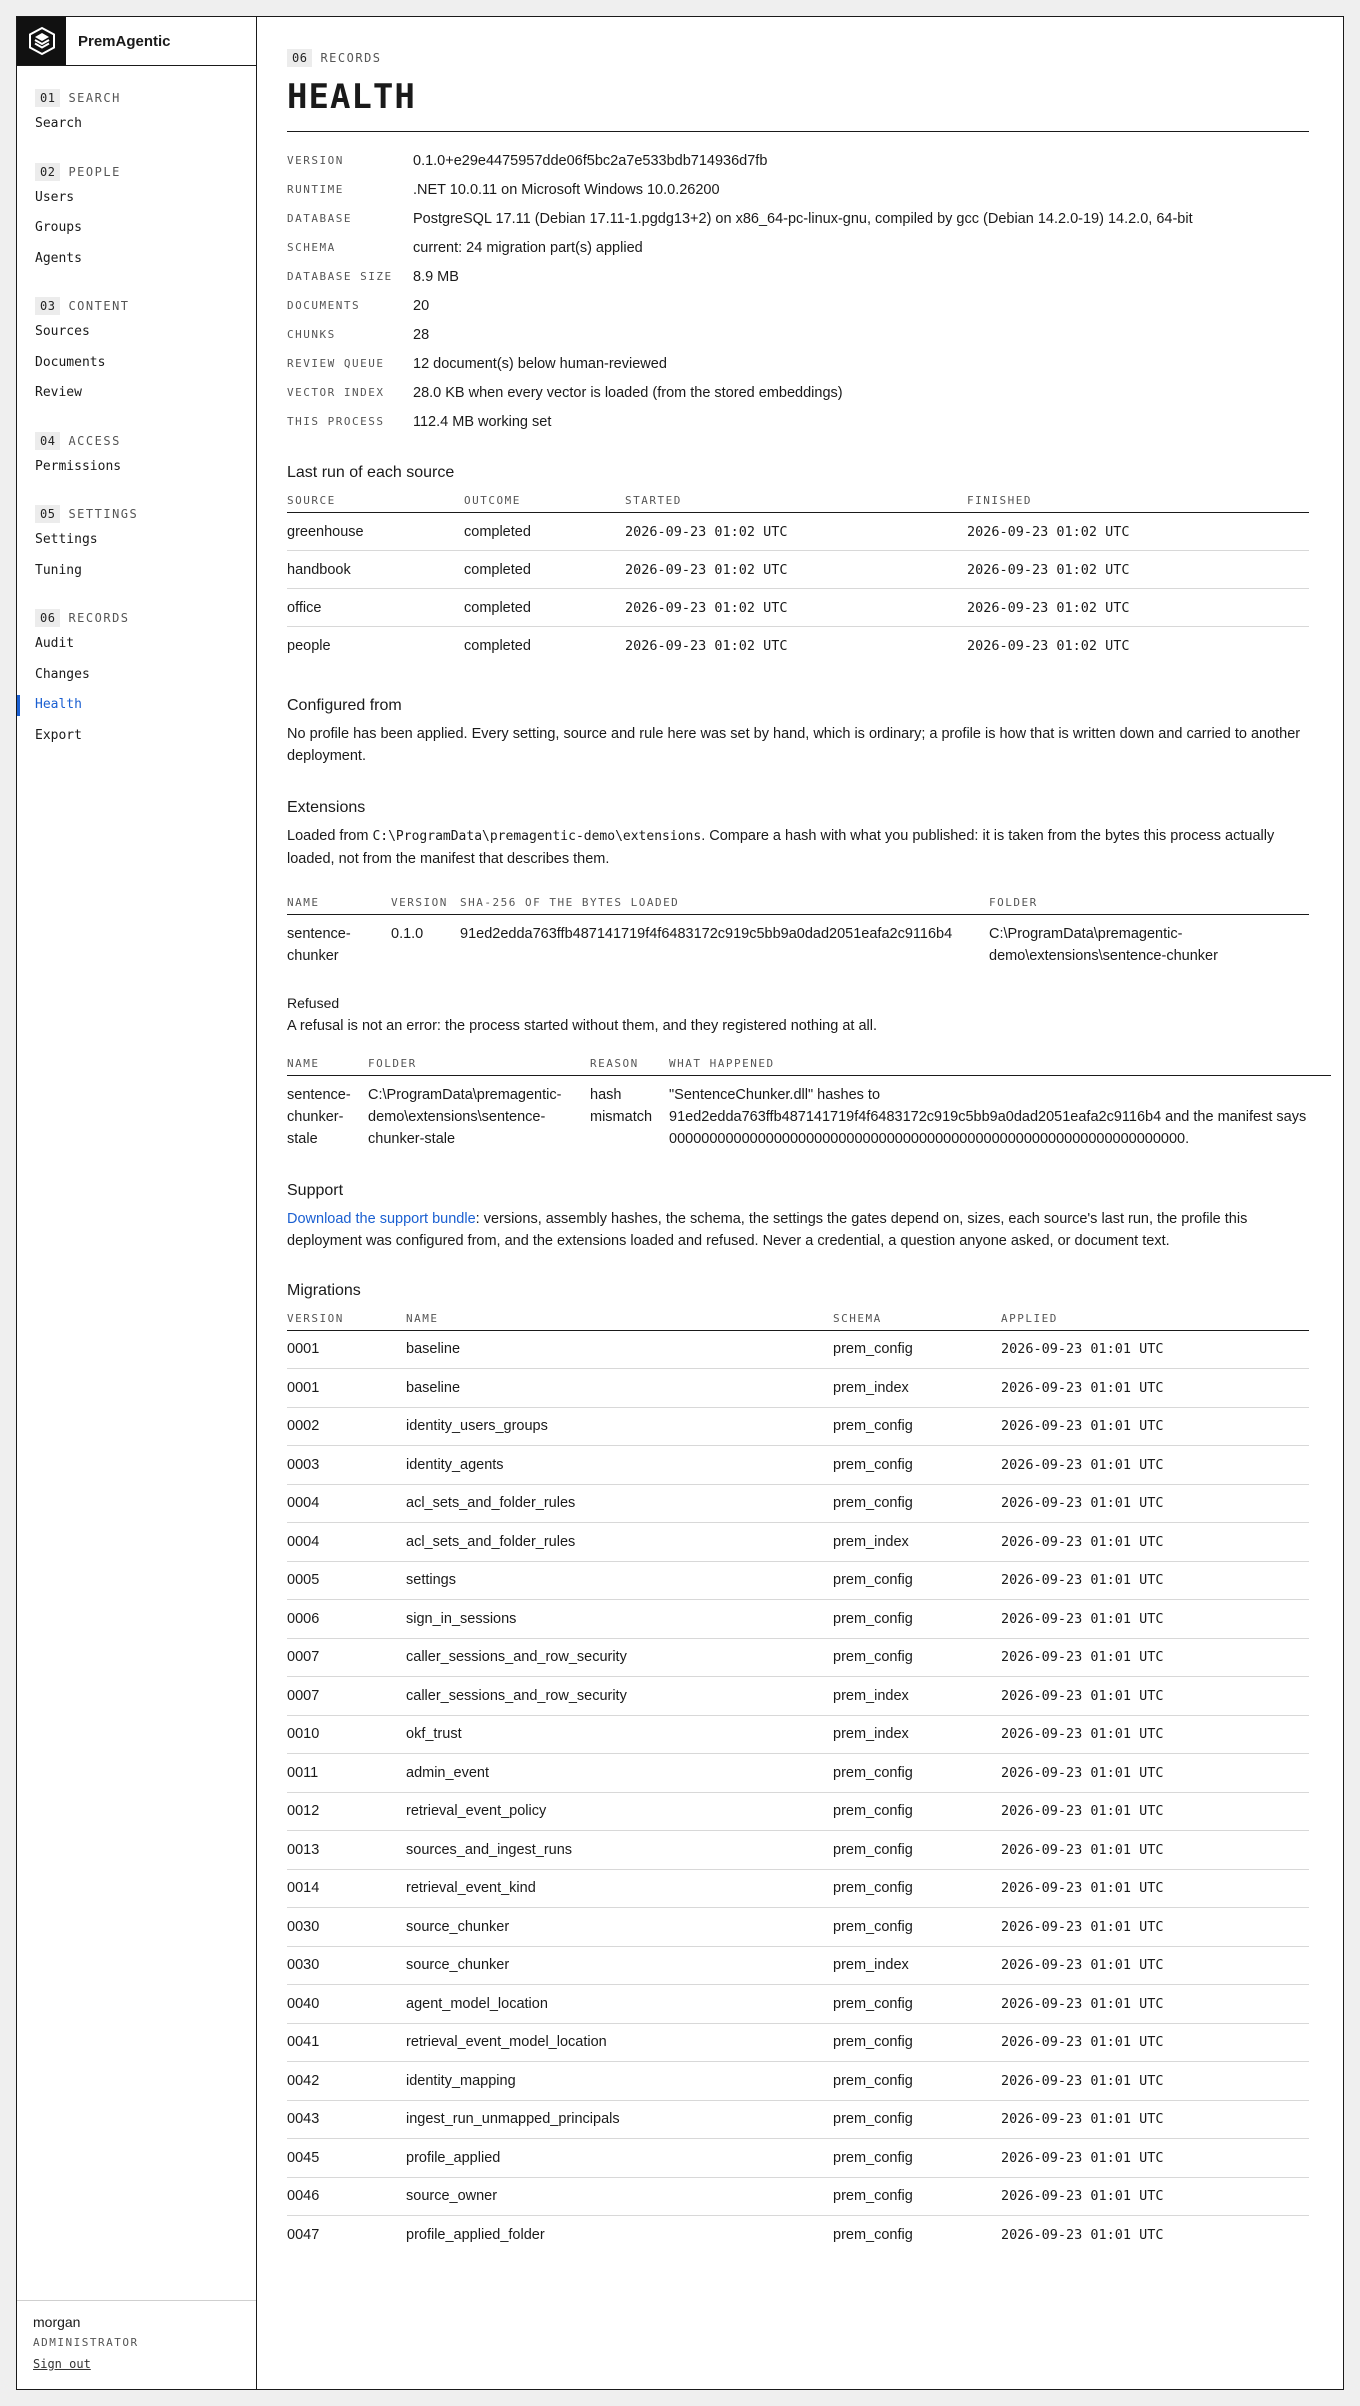  What do you see at coordinates (136, 332) in the screenshot?
I see `sidebar-item-sources: Sources` at bounding box center [136, 332].